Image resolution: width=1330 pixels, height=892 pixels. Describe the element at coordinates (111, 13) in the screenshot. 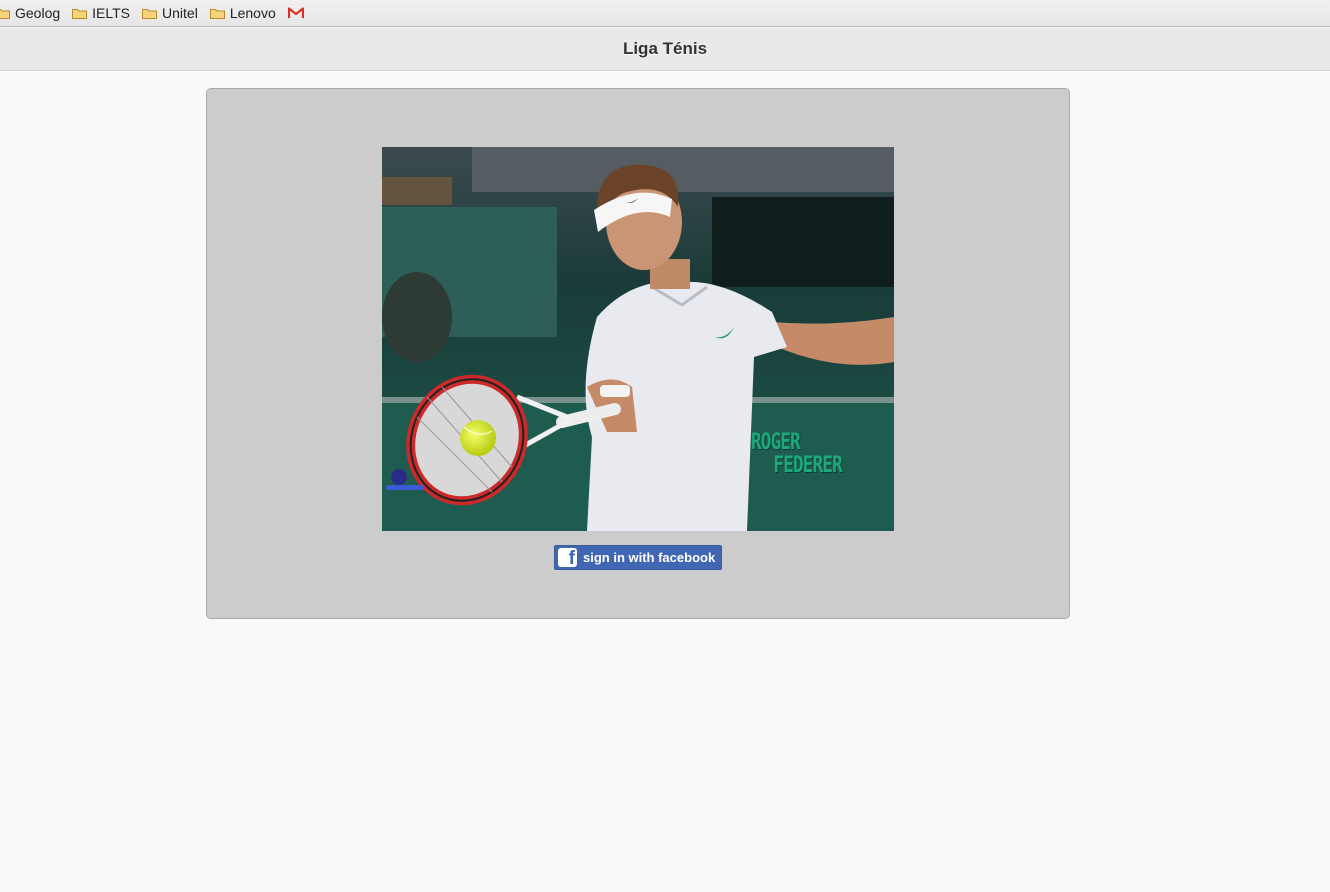

I see `bookmark-label: IELTS` at that location.